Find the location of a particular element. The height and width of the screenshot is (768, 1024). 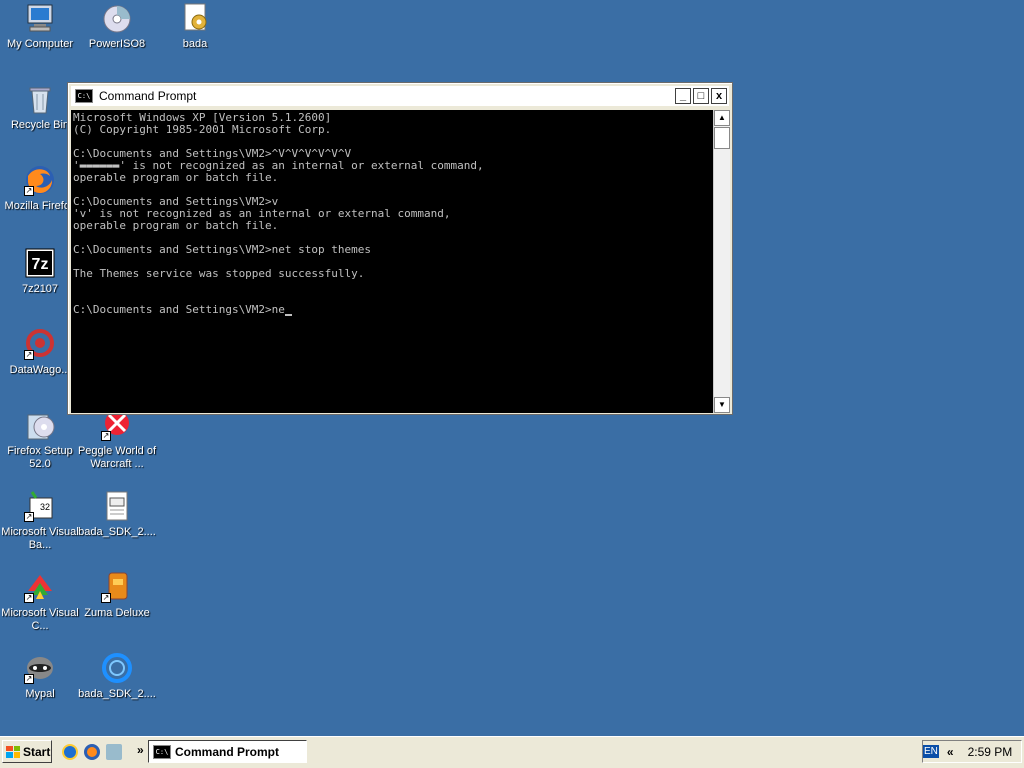

clock: 2:59 PM is located at coordinates (990, 752).